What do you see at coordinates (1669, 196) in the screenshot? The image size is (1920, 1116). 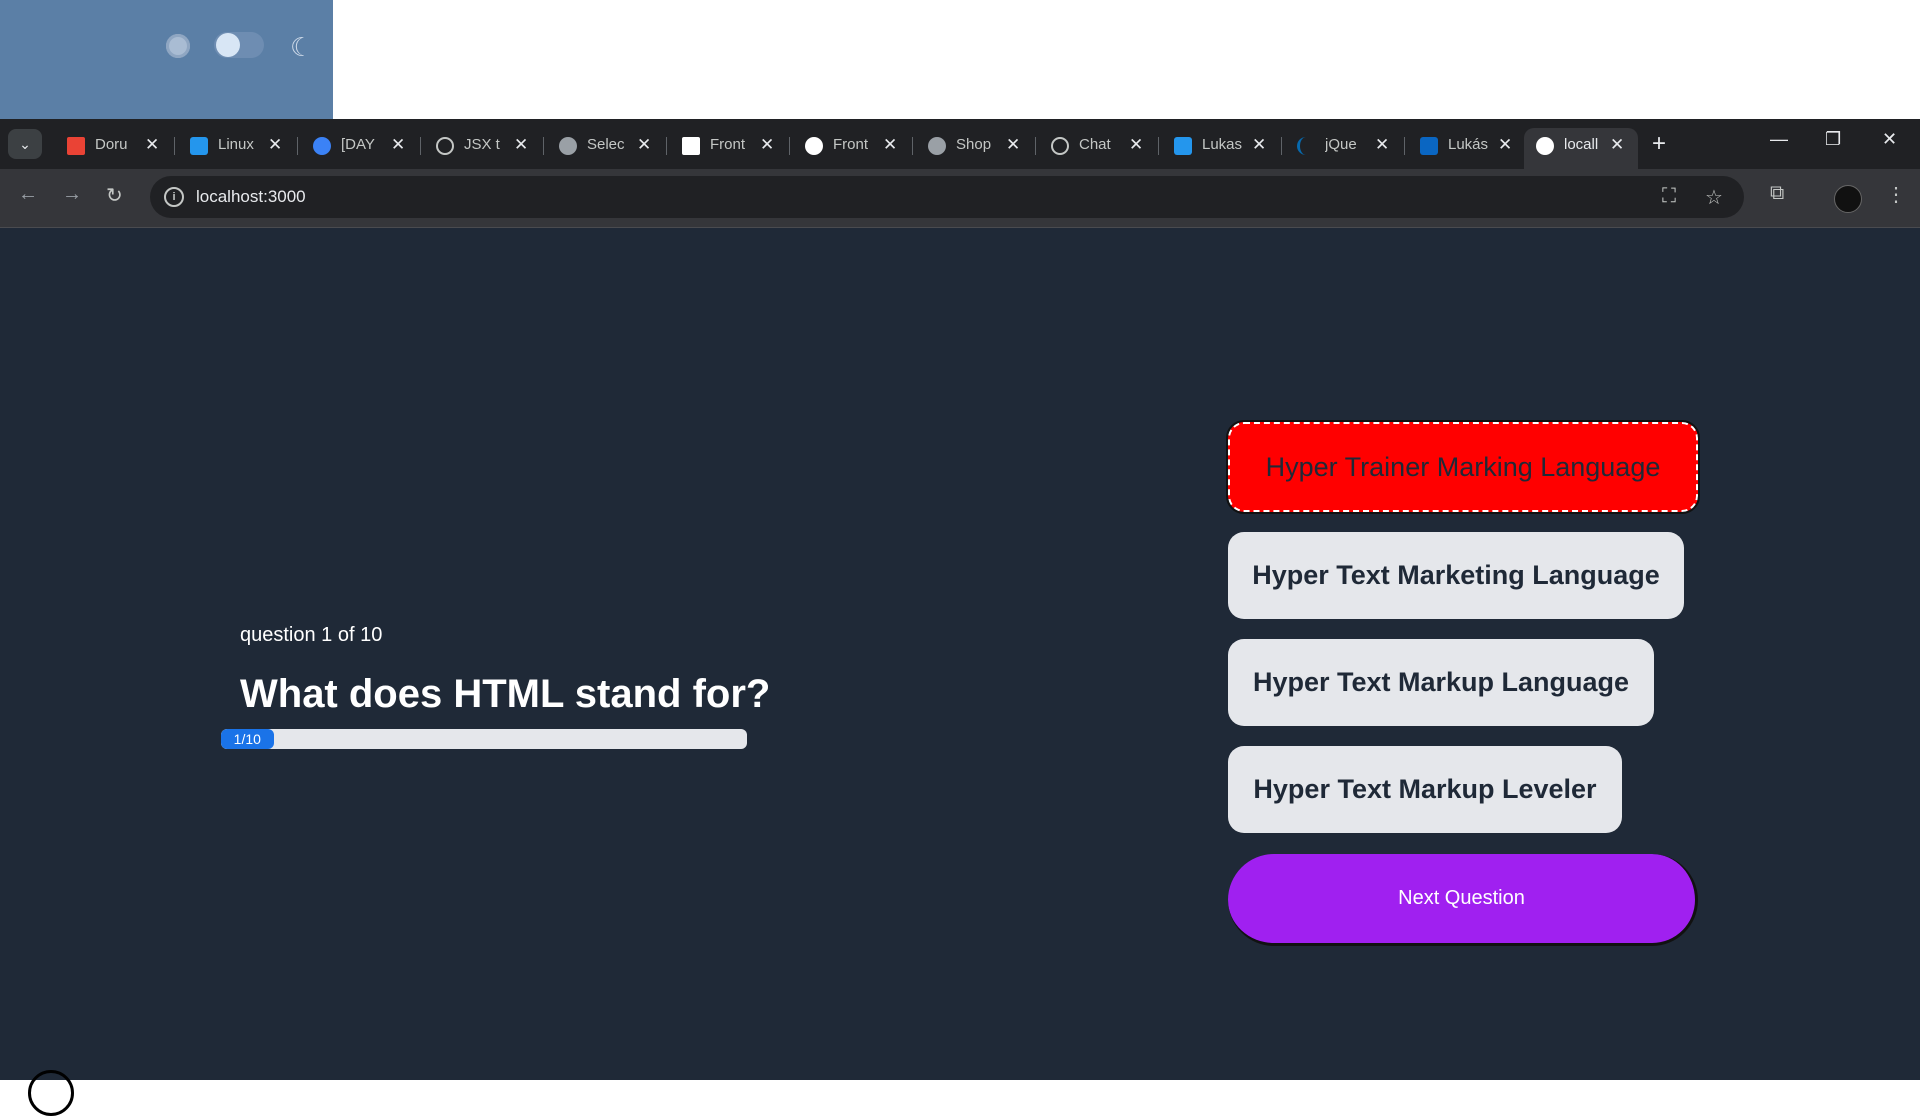 I see `translate-icon: ⛶` at bounding box center [1669, 196].